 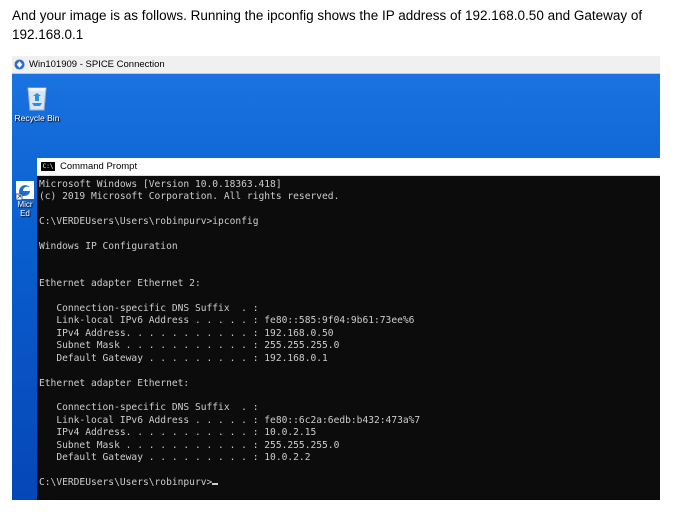 What do you see at coordinates (25, 209) in the screenshot?
I see `edge-label: Micr Ed` at bounding box center [25, 209].